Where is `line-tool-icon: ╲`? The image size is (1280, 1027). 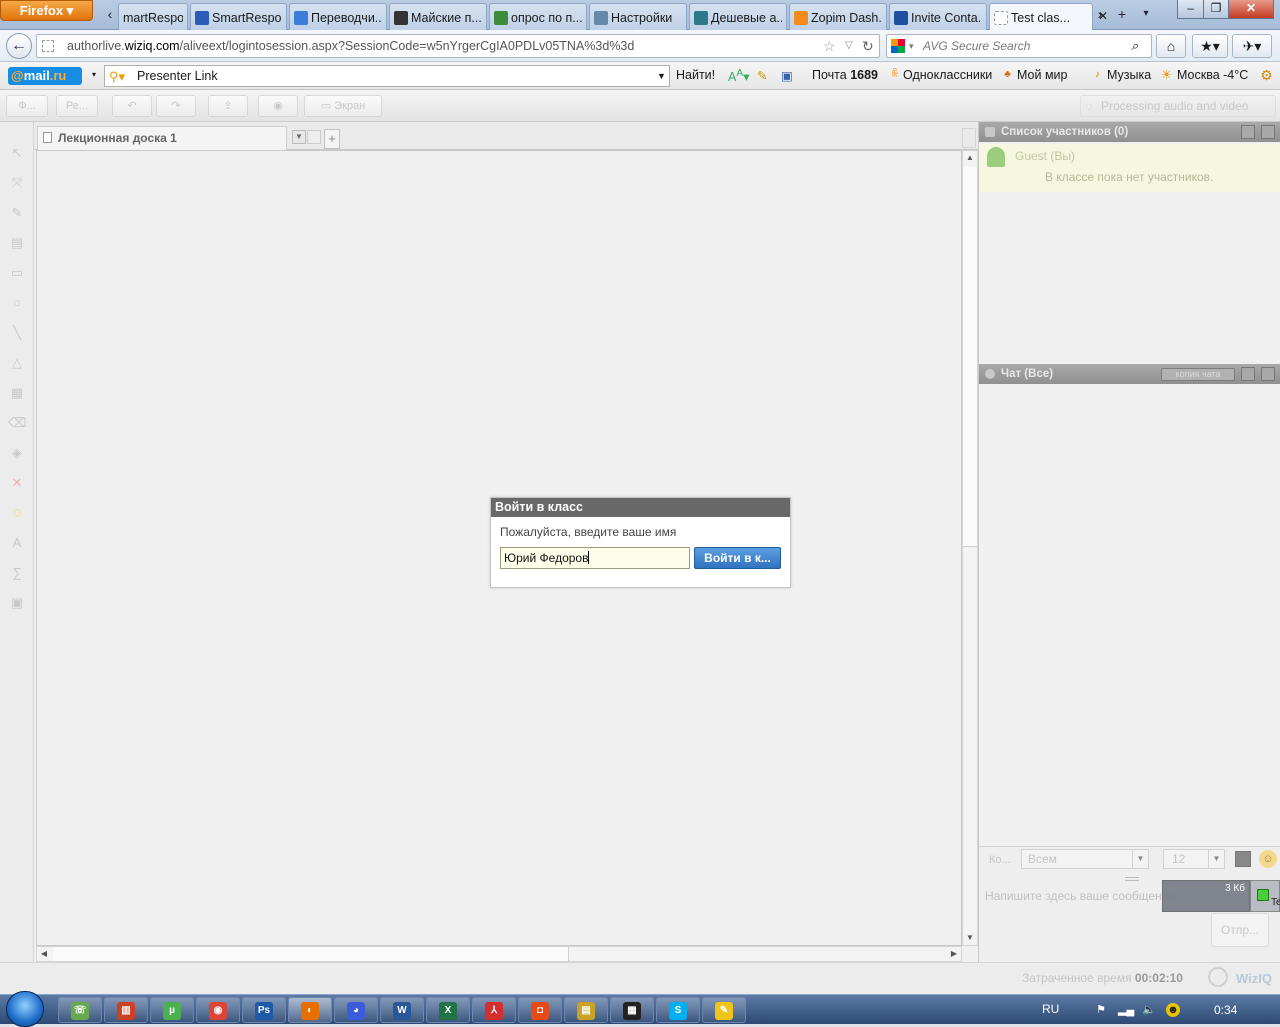 line-tool-icon: ╲ is located at coordinates (17, 333).